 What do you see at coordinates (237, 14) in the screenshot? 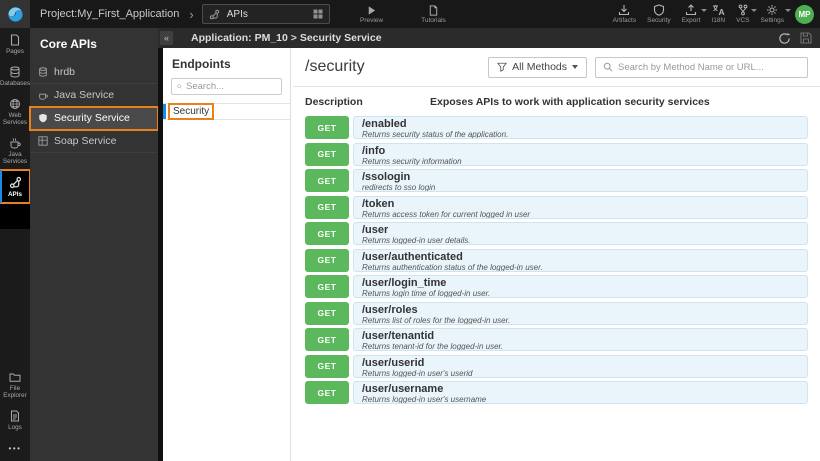
I see `tab-apis-label: APIs` at bounding box center [237, 14].